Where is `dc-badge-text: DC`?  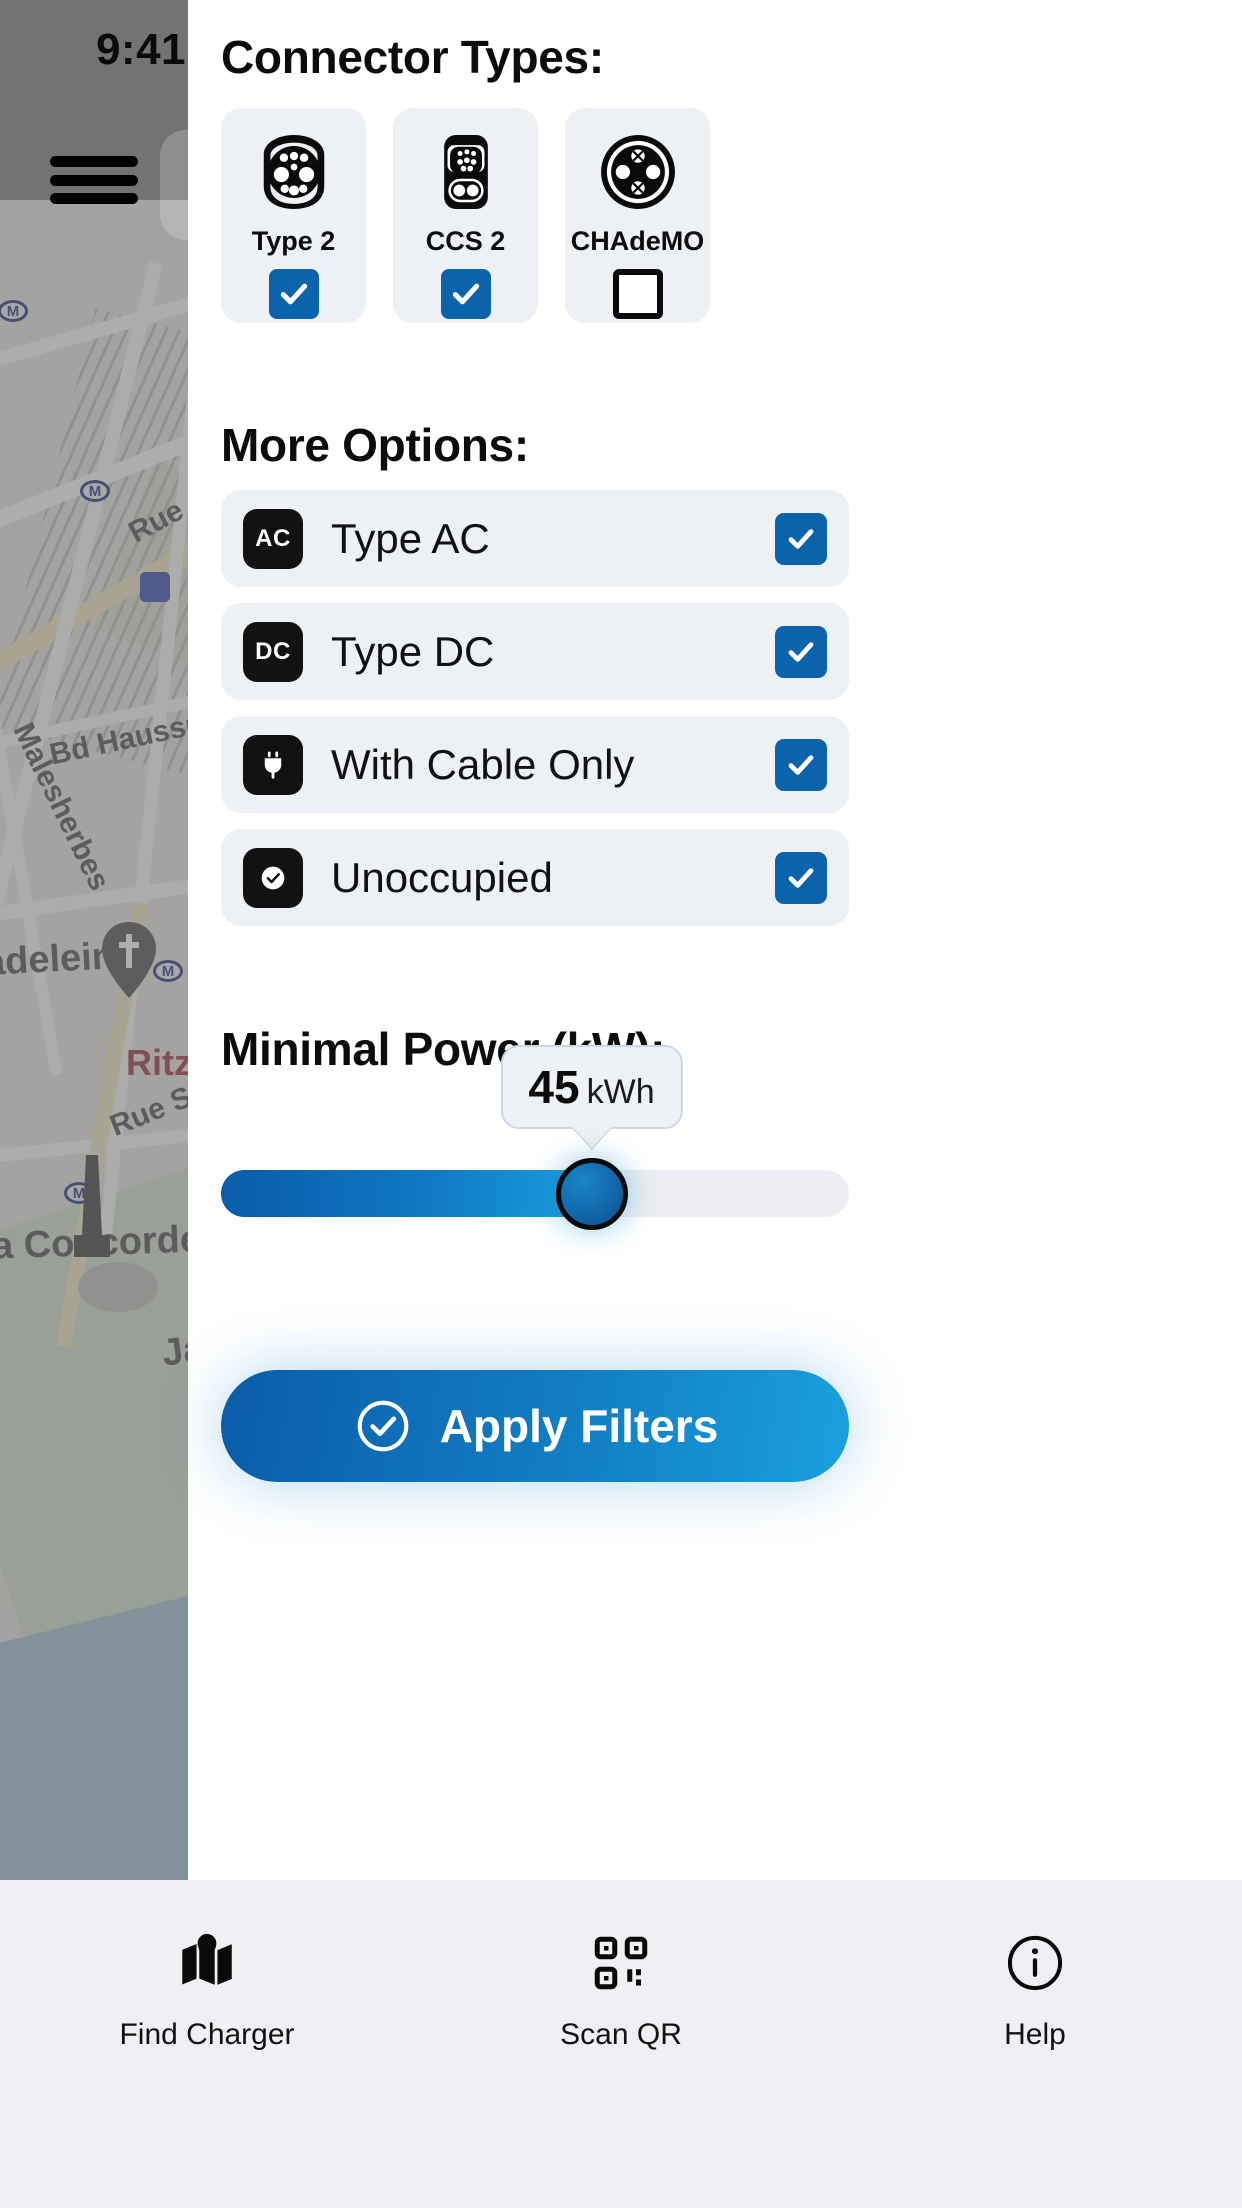 dc-badge-text: DC is located at coordinates (273, 651).